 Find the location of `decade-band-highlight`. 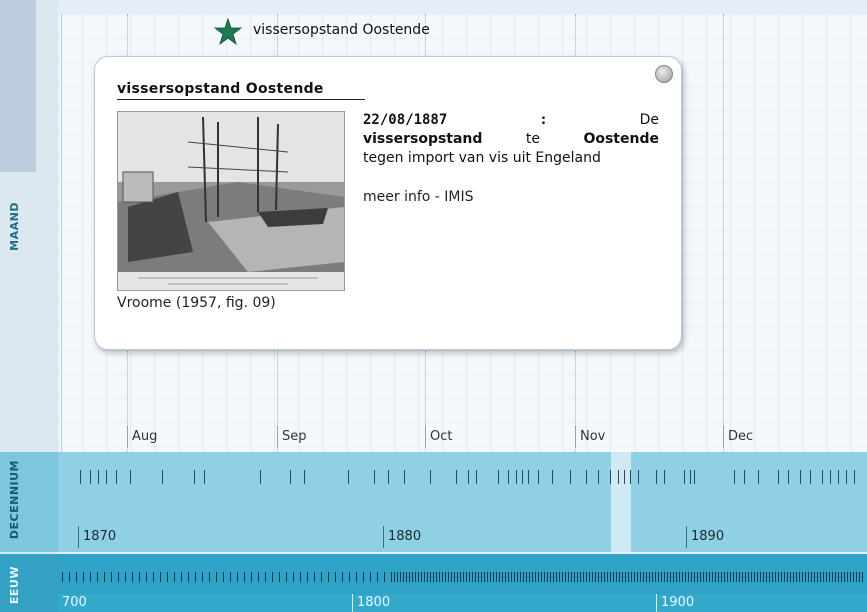

decade-band-highlight is located at coordinates (621, 502).